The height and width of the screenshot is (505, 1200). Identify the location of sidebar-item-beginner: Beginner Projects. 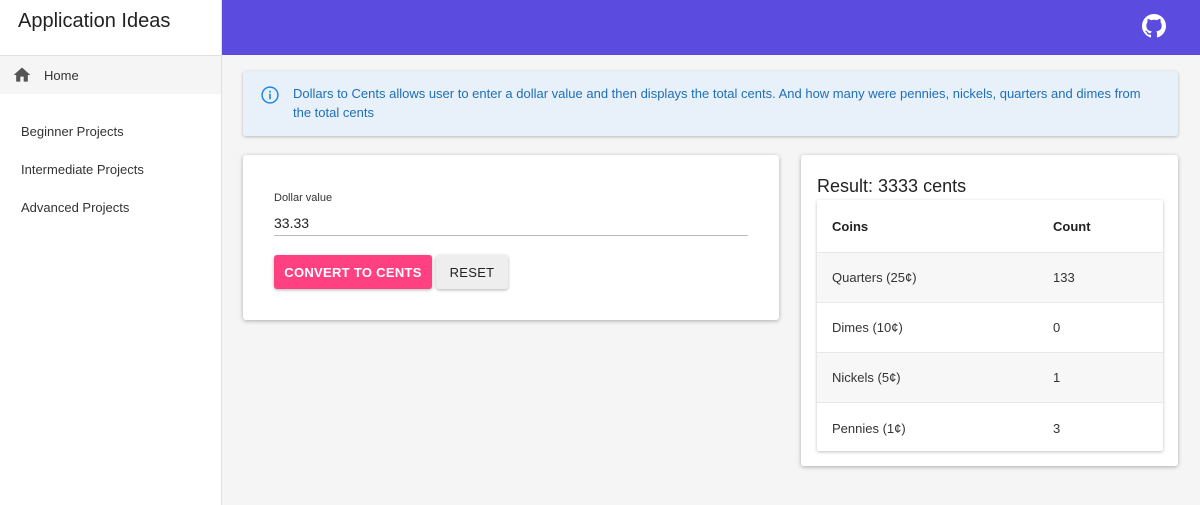
(110, 131).